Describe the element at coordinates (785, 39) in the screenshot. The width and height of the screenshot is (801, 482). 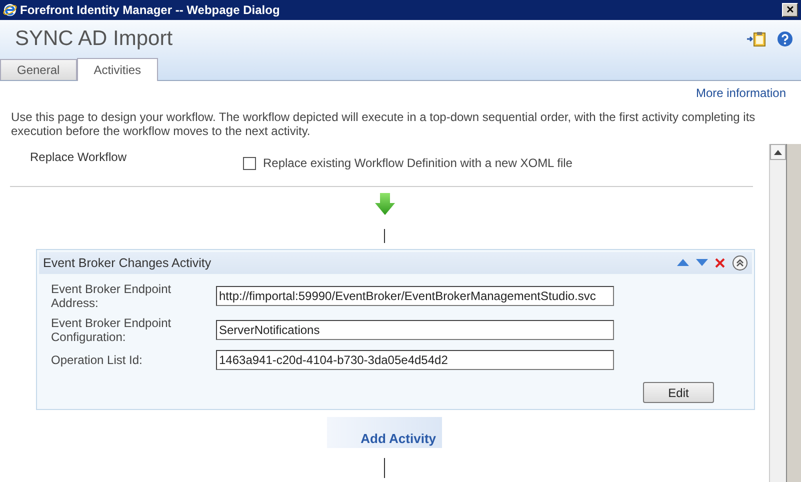
I see `help-icon` at that location.